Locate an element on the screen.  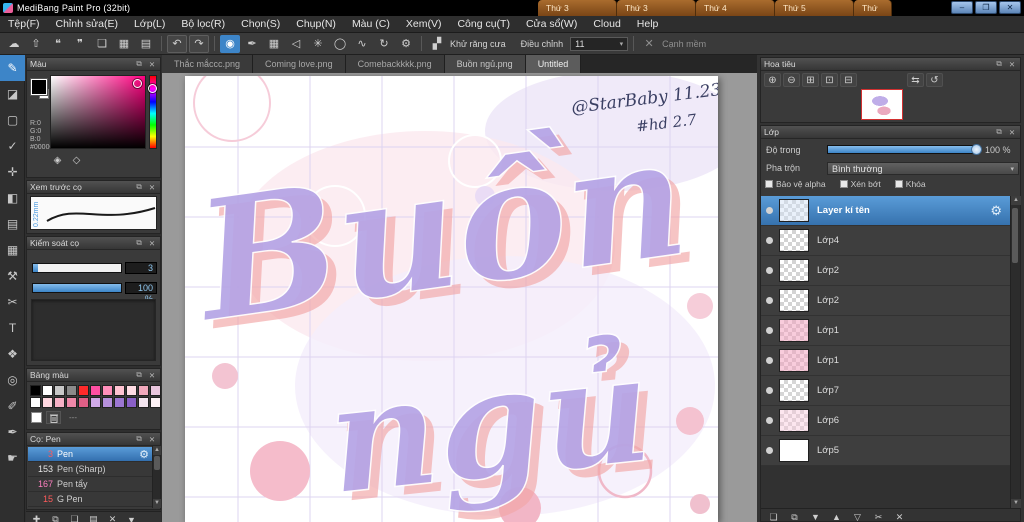
grid-view-icon: ▦ is located at coordinates (124, 44).